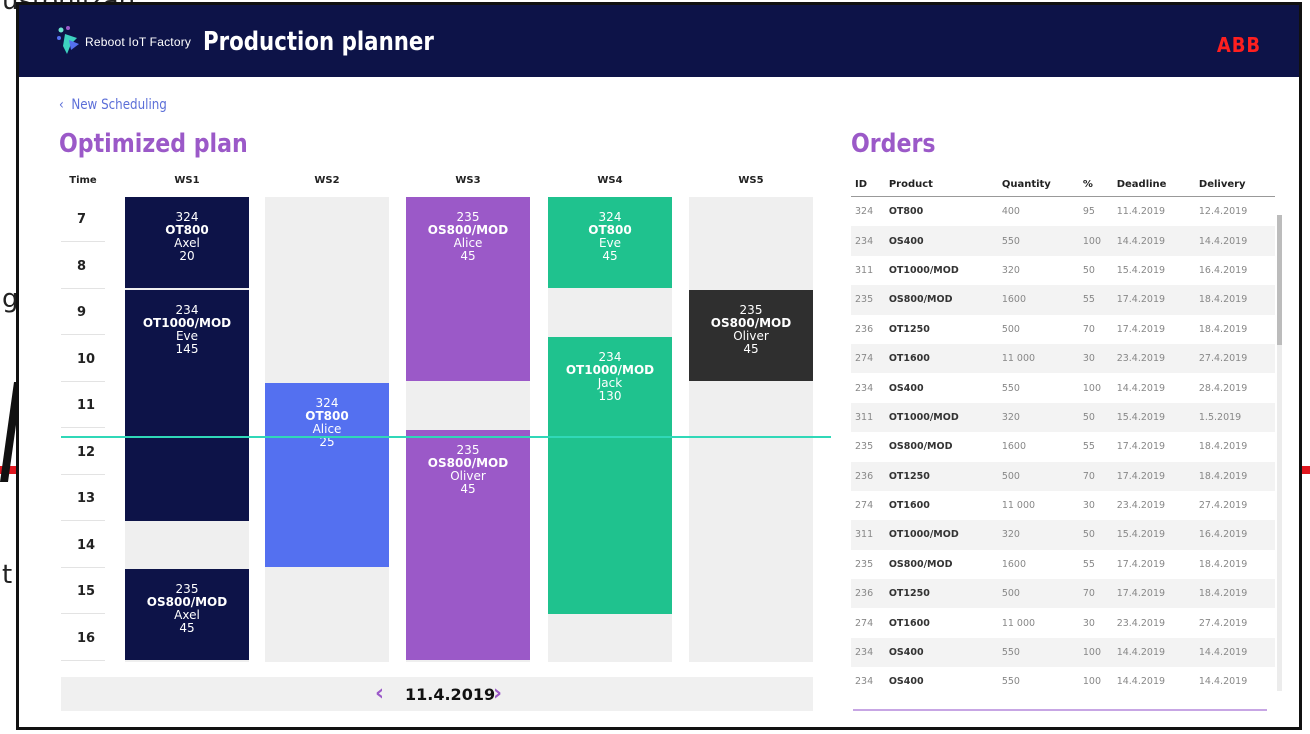  Describe the element at coordinates (1279, 280) in the screenshot. I see `orders-scrollbar-thumb` at that location.